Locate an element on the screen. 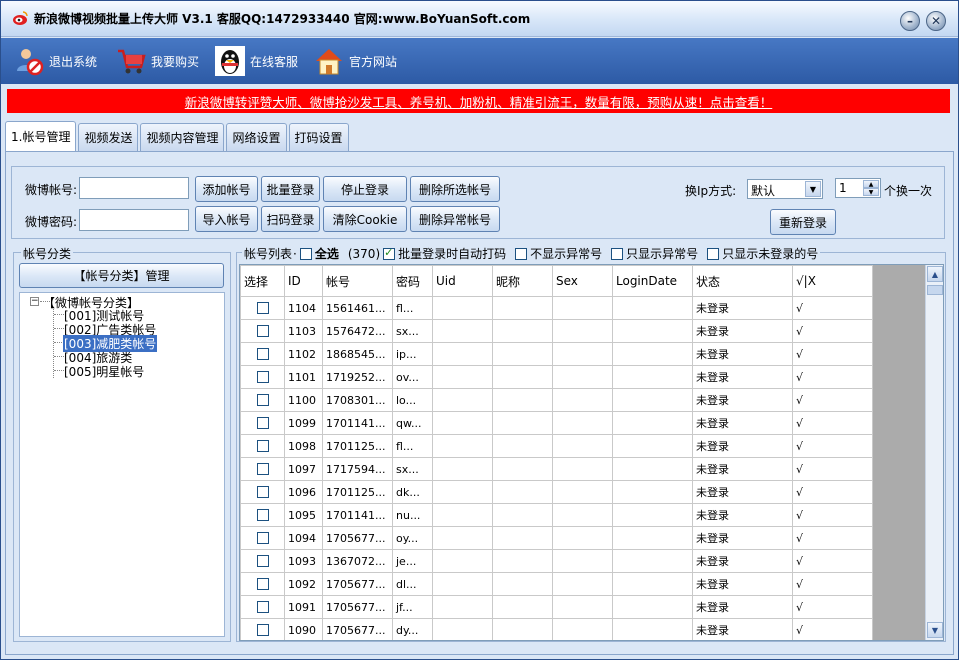 The height and width of the screenshot is (660, 959). table-row: 1102 1868545... ip... 未登录 √ is located at coordinates (556, 354).